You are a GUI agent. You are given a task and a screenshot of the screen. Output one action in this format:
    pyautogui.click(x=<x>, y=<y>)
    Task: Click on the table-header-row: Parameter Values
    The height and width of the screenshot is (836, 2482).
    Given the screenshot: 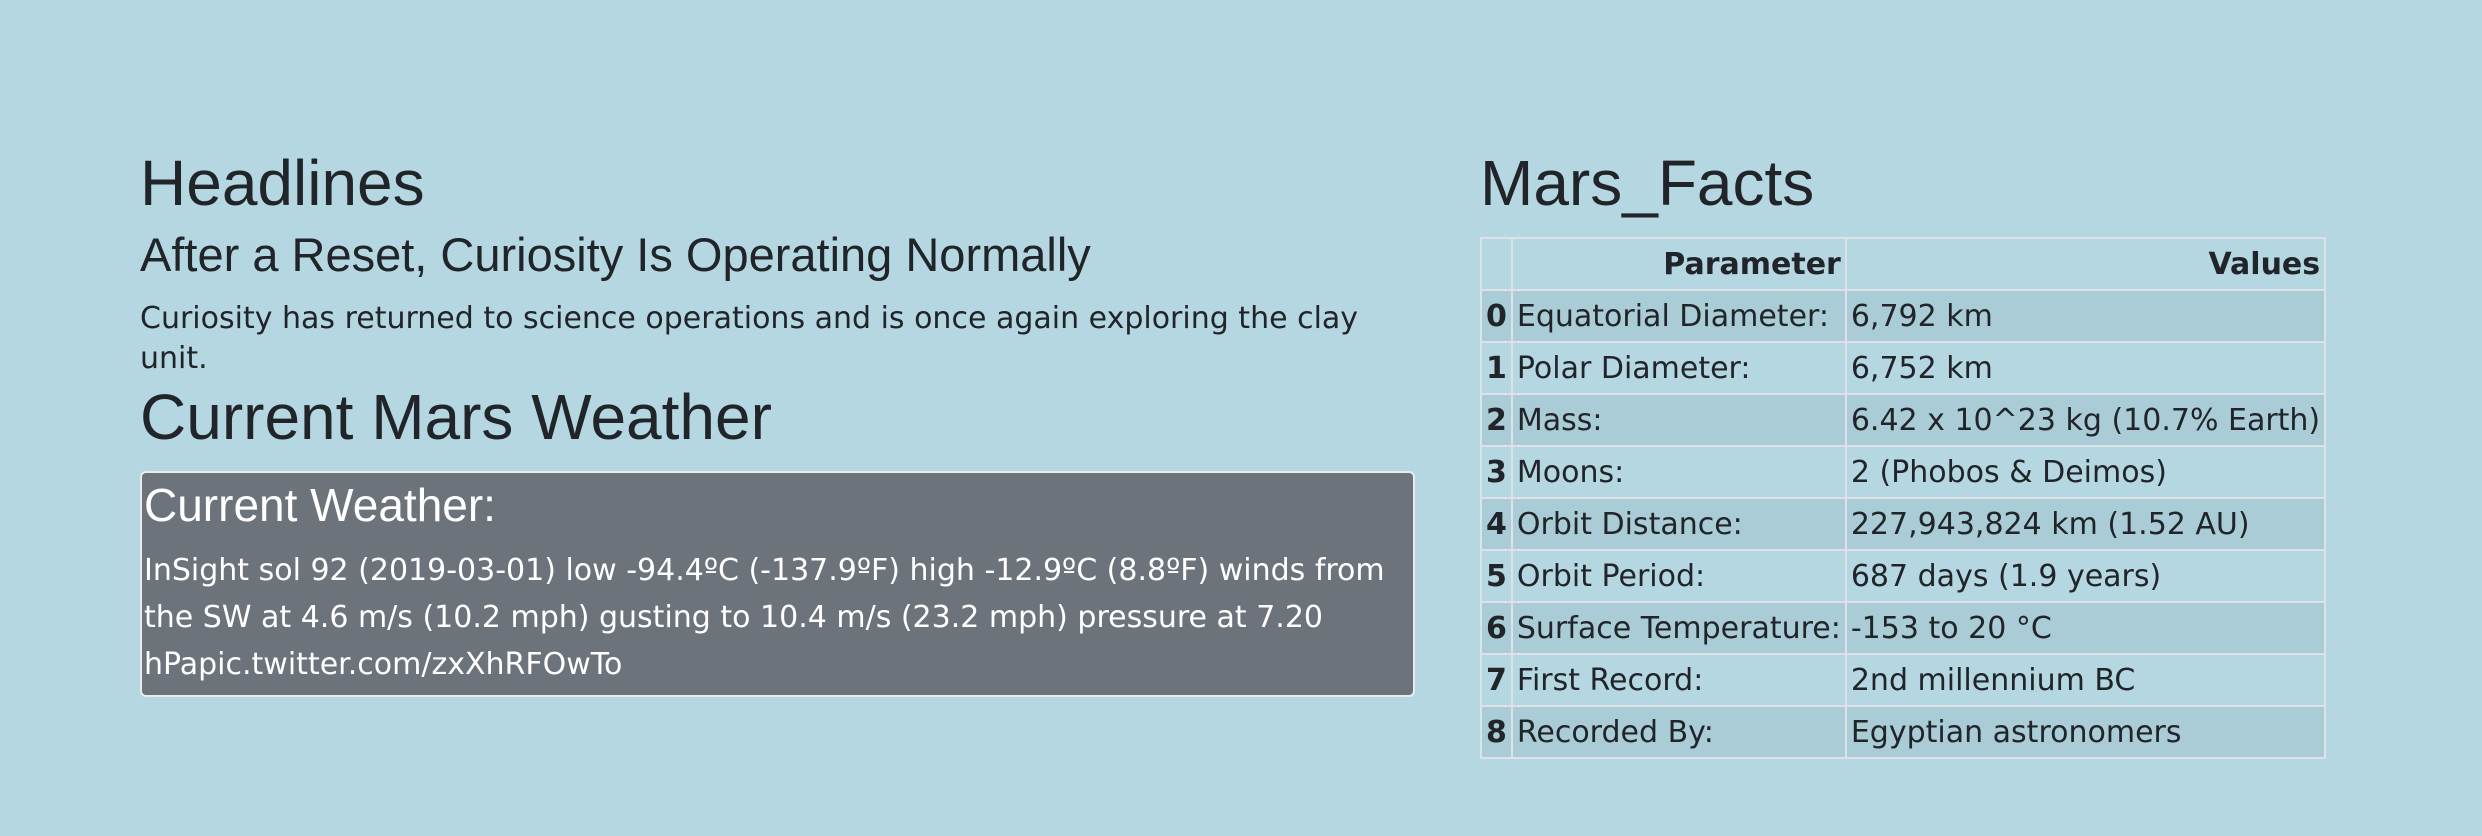 What is the action you would take?
    pyautogui.click(x=1903, y=264)
    